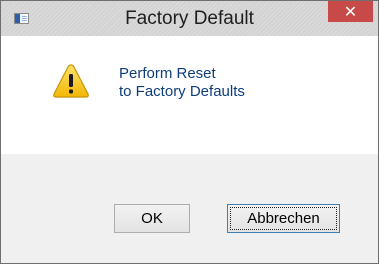 This screenshot has height=264, width=379. I want to click on dialog-message: Perform Reset to Factory Defaults, so click(182, 83).